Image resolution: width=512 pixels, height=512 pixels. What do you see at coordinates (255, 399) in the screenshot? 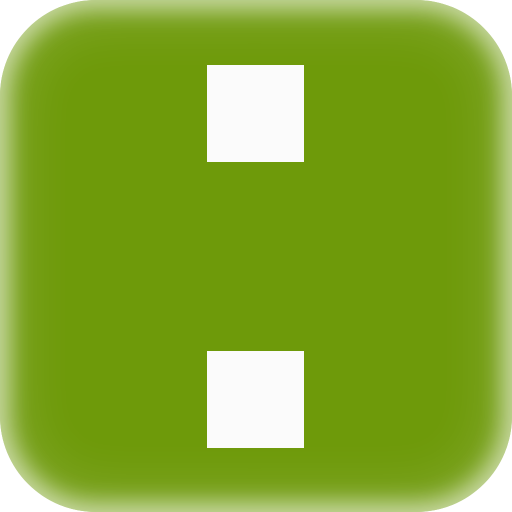
I see `bottom-square-icon` at bounding box center [255, 399].